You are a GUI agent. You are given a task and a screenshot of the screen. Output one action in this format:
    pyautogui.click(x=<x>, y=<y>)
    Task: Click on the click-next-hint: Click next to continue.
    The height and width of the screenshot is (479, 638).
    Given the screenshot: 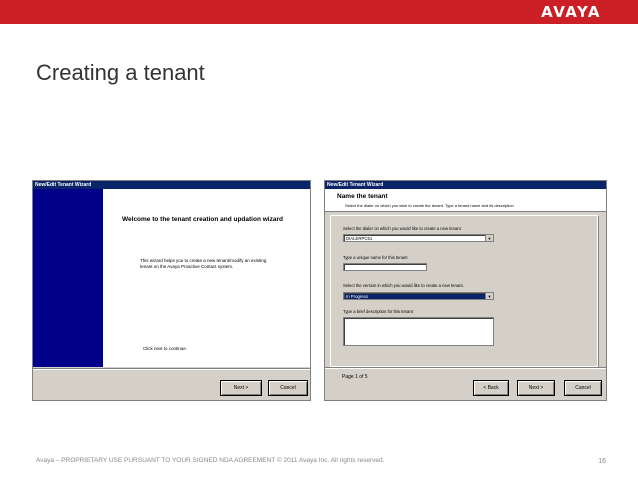 What is the action you would take?
    pyautogui.click(x=165, y=348)
    